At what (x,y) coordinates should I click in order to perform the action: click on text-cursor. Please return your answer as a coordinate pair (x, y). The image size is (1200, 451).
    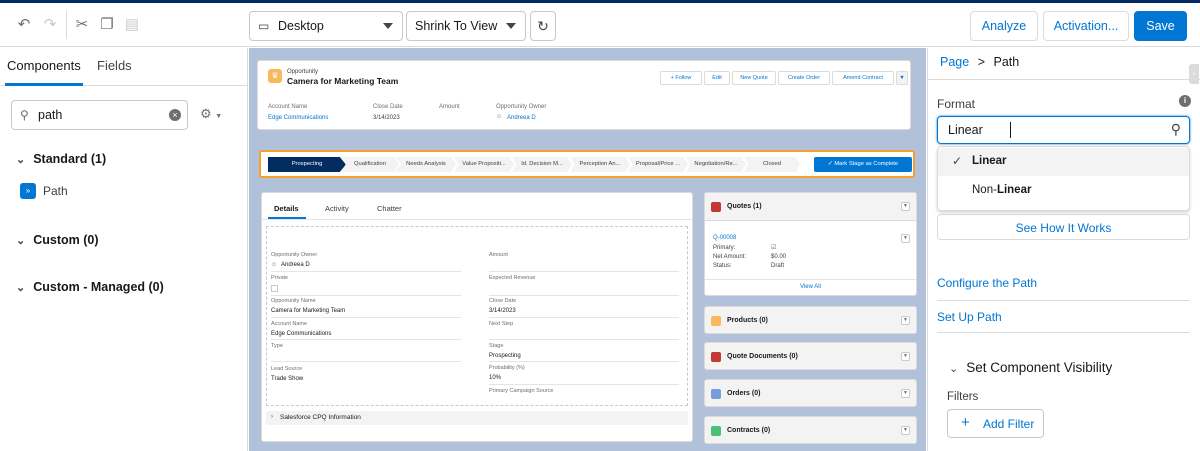
    Looking at the image, I should click on (1010, 130).